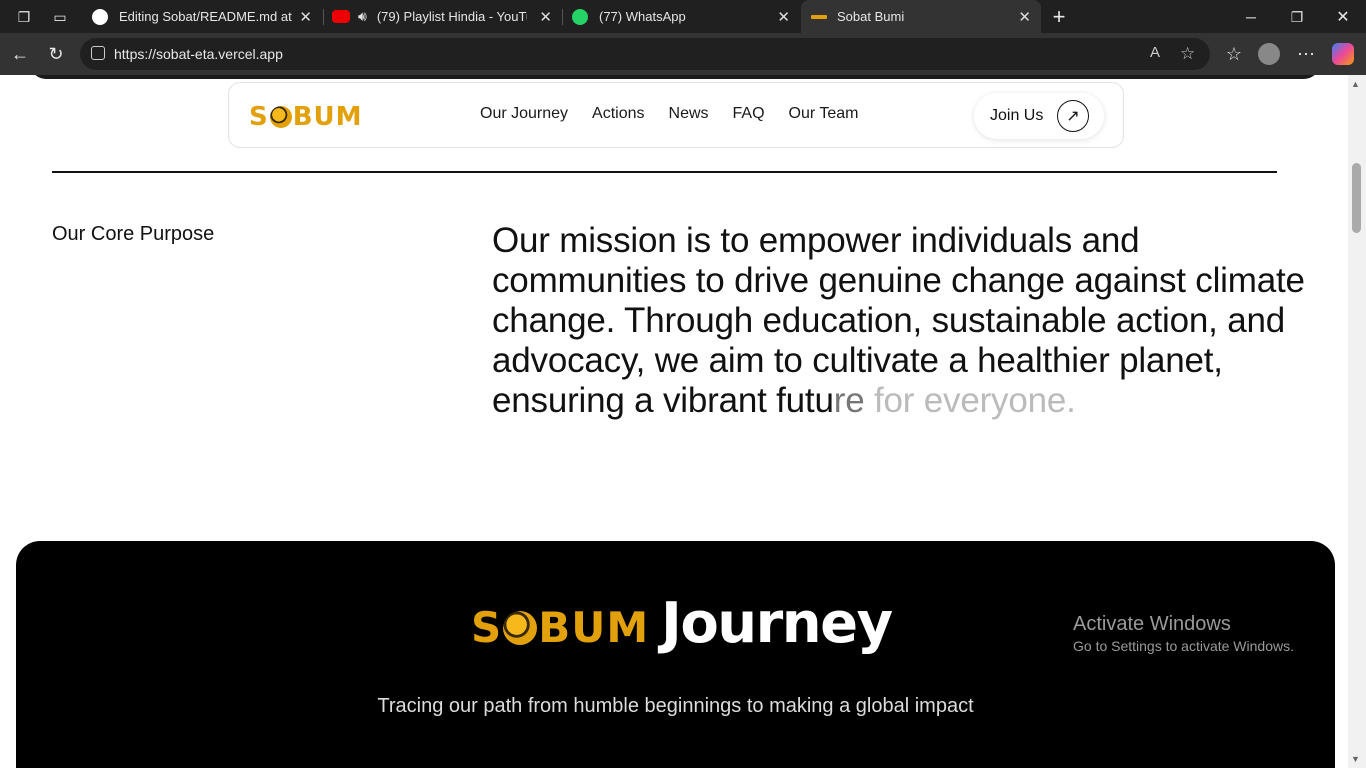  What do you see at coordinates (206, 16) in the screenshot?
I see `tab-title: Editing Sobat/README.md at ma` at bounding box center [206, 16].